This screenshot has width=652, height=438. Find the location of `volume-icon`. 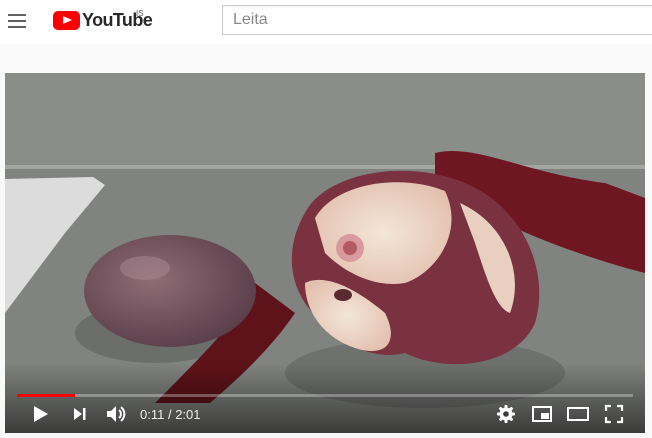

volume-icon is located at coordinates (116, 414).